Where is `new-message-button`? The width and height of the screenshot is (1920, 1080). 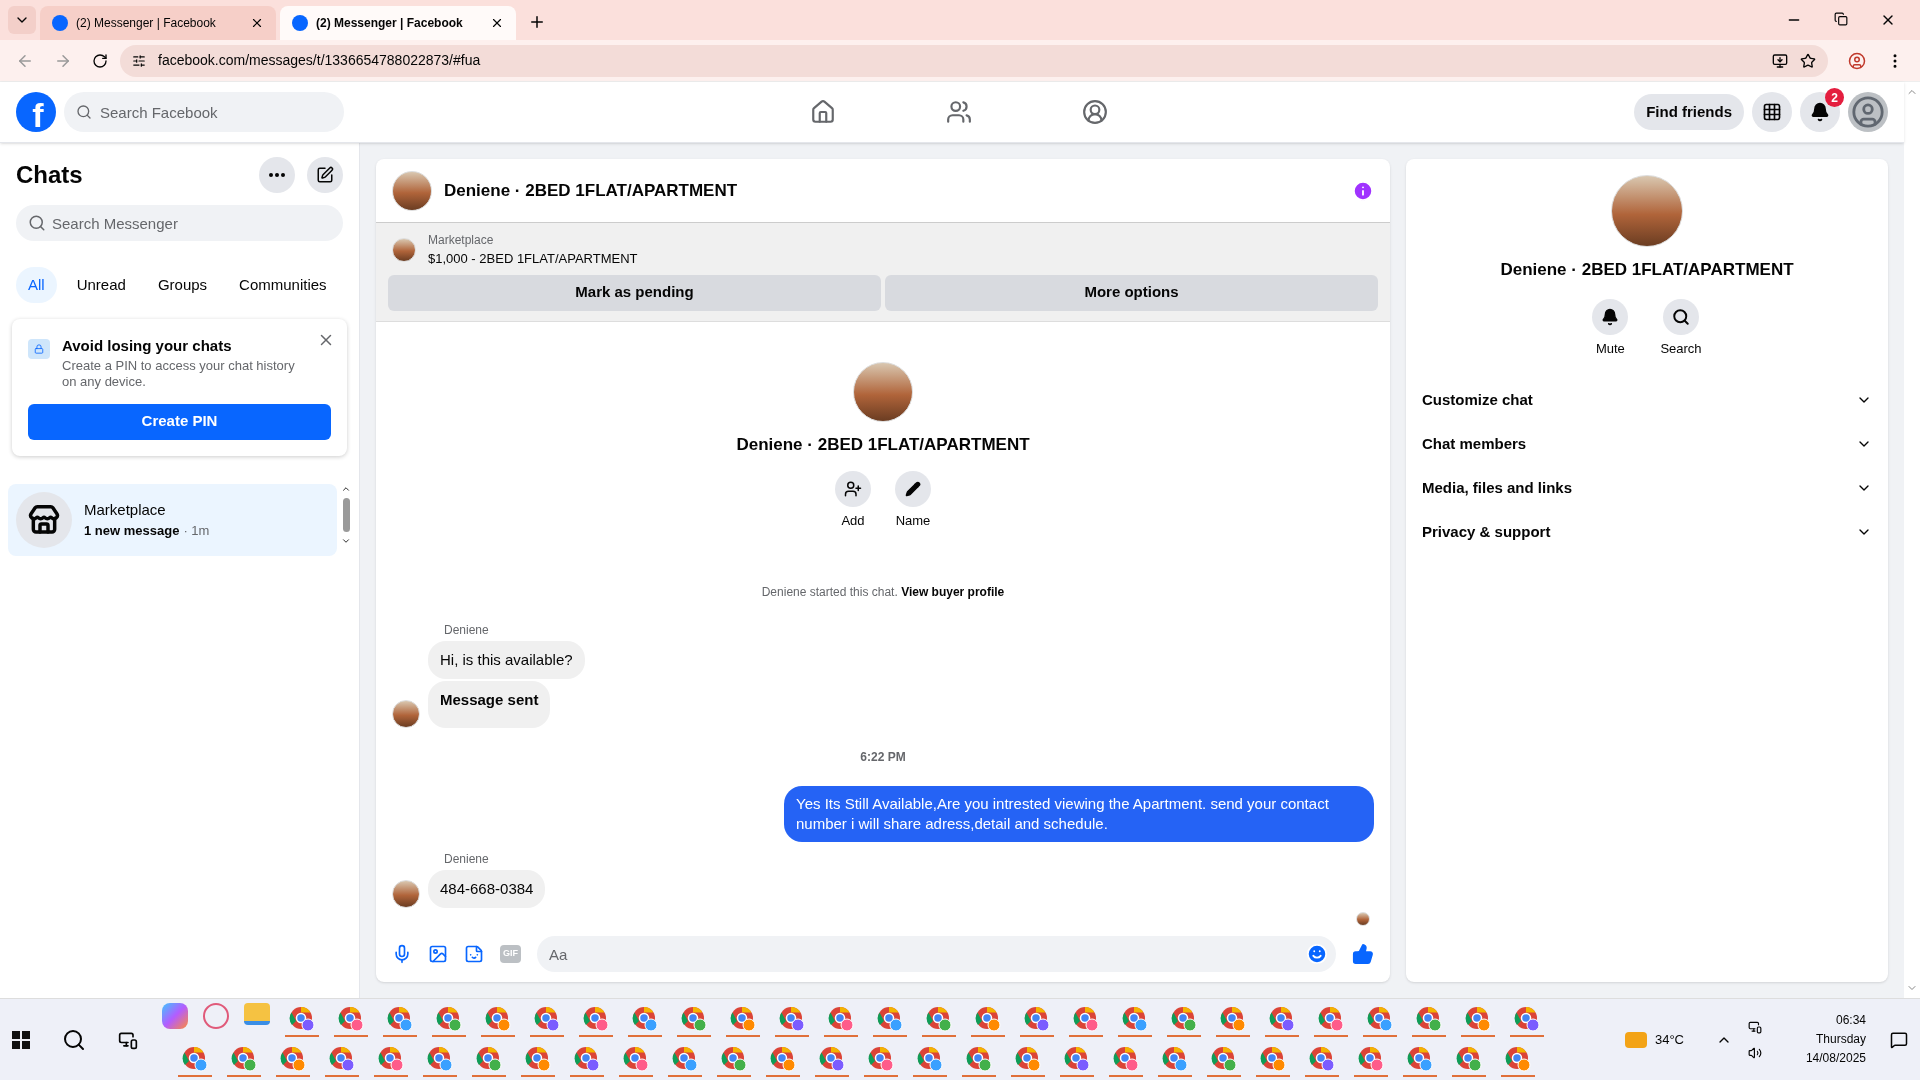
new-message-button is located at coordinates (325, 175).